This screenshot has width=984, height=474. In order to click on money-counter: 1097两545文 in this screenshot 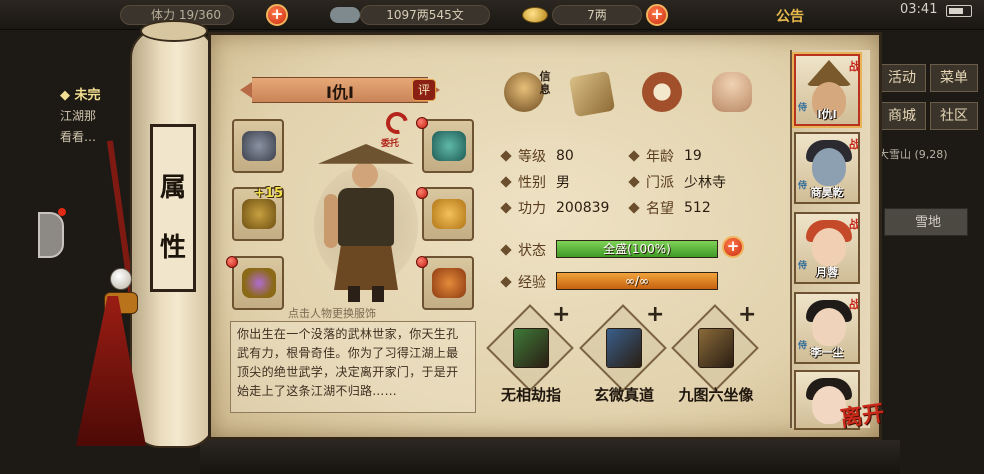, I will do `click(425, 15)`.